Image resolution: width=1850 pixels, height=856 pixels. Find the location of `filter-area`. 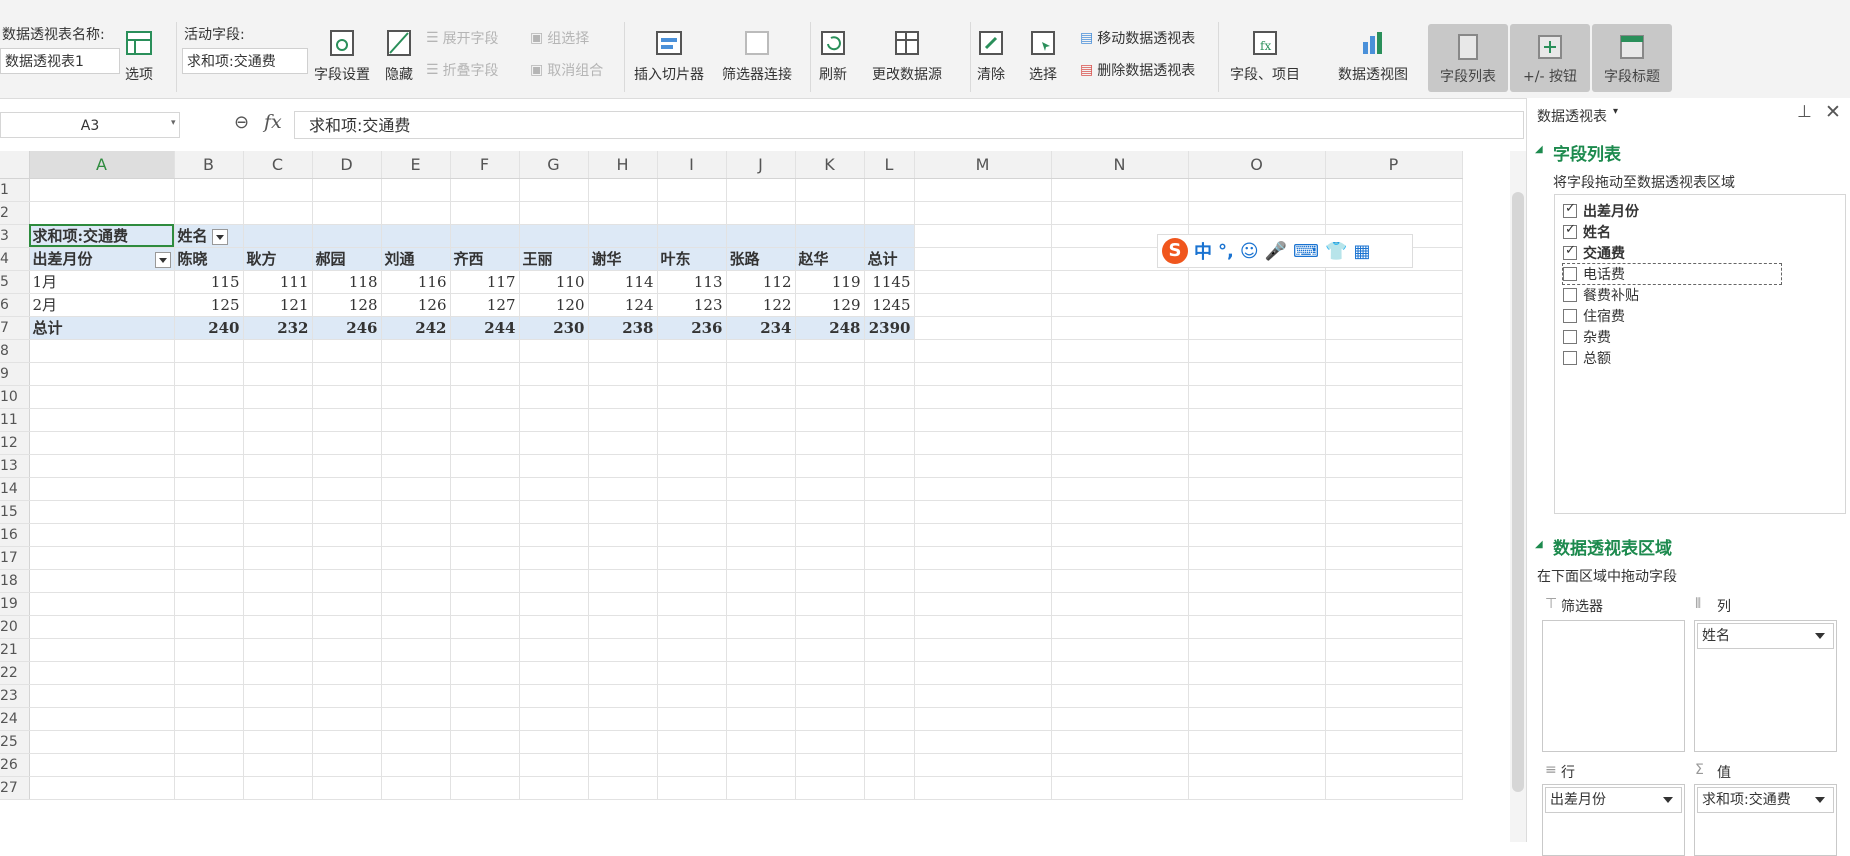

filter-area is located at coordinates (1613, 686).